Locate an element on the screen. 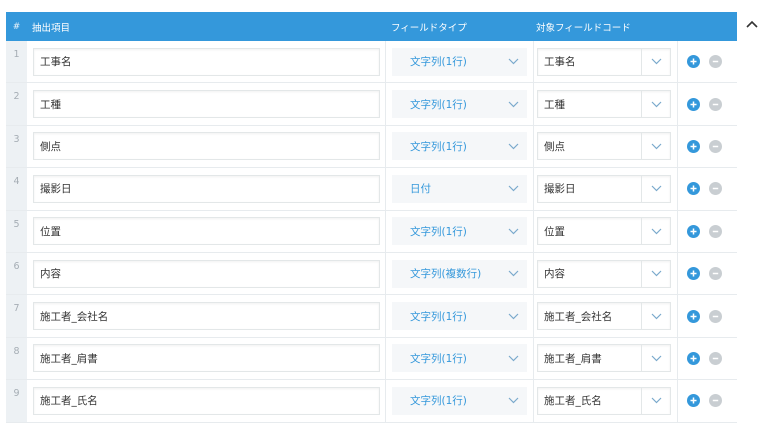 The image size is (770, 436). table-row: 2 工種 文字列(1行) 工種 is located at coordinates (371, 104).